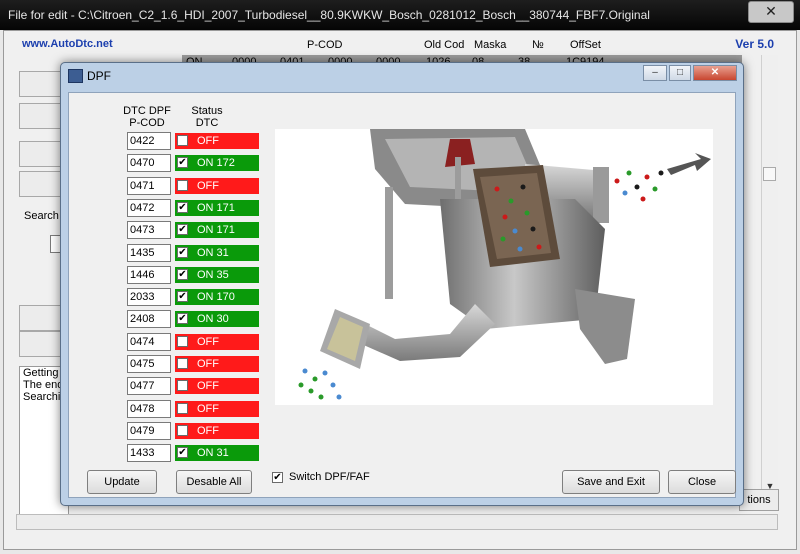  Describe the element at coordinates (149, 185) in the screenshot. I see `dtc-code-field: 0471` at that location.